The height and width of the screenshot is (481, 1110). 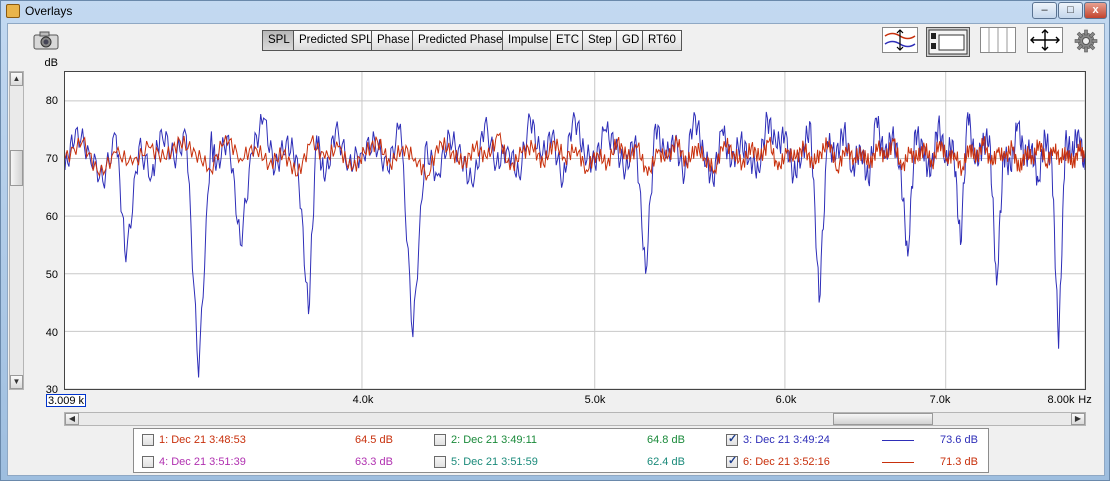 What do you see at coordinates (51, 101) in the screenshot?
I see `y-tick-label: 80` at bounding box center [51, 101].